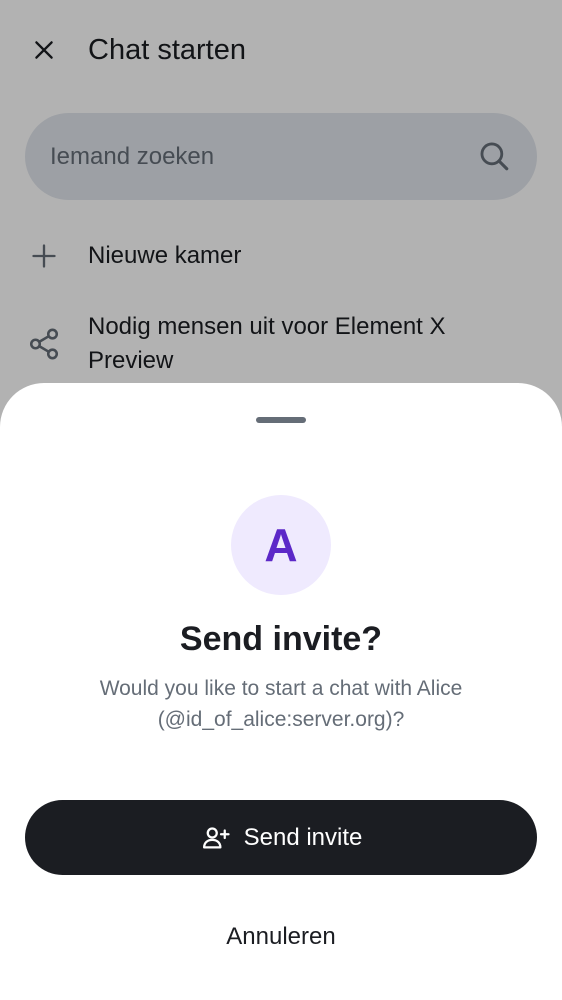  I want to click on dialog-title: Send invite?, so click(281, 639).